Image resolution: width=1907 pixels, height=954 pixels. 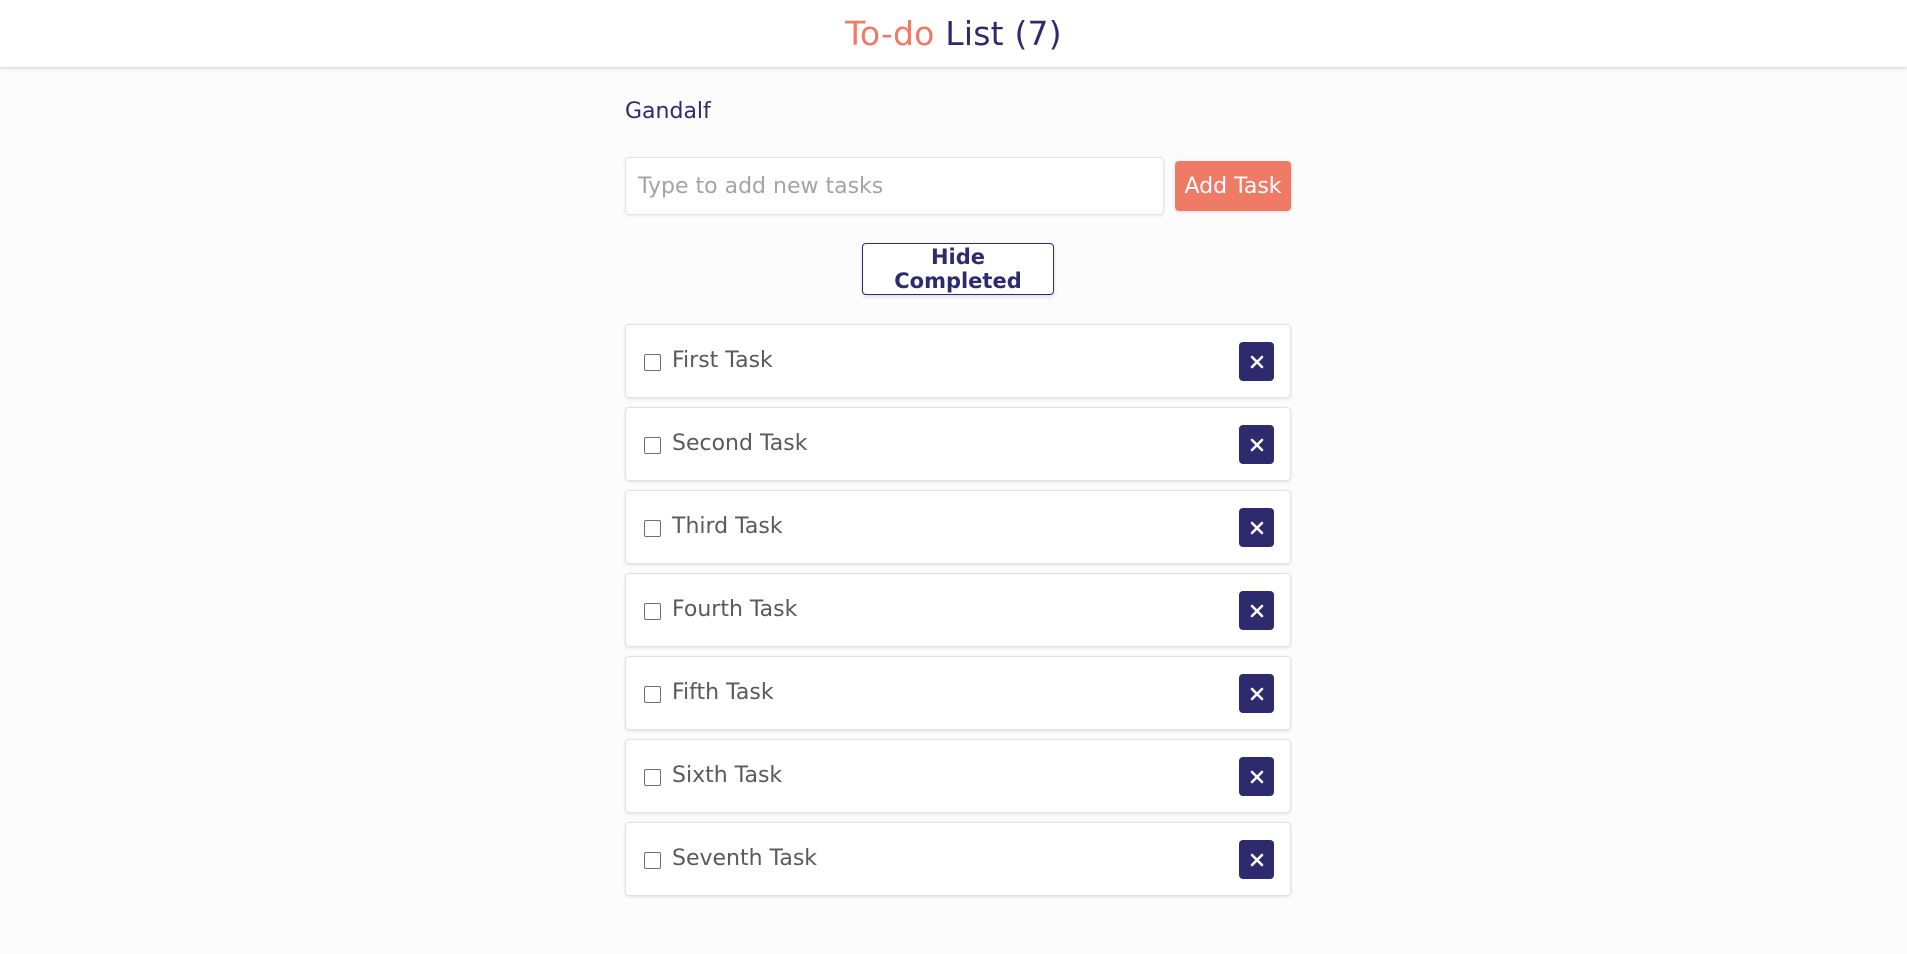 What do you see at coordinates (745, 858) in the screenshot?
I see `task-label: Seventh Task` at bounding box center [745, 858].